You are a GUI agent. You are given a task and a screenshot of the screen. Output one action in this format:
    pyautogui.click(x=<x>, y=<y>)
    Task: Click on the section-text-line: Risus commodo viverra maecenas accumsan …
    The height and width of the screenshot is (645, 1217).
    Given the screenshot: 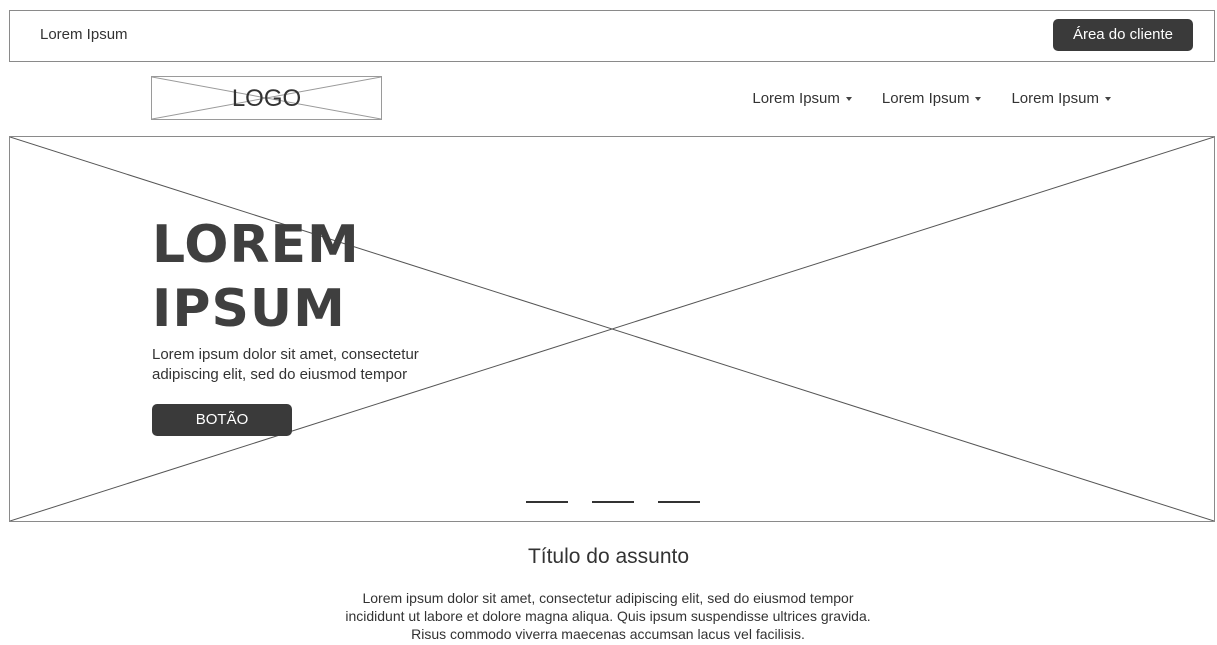 What is the action you would take?
    pyautogui.click(x=608, y=634)
    